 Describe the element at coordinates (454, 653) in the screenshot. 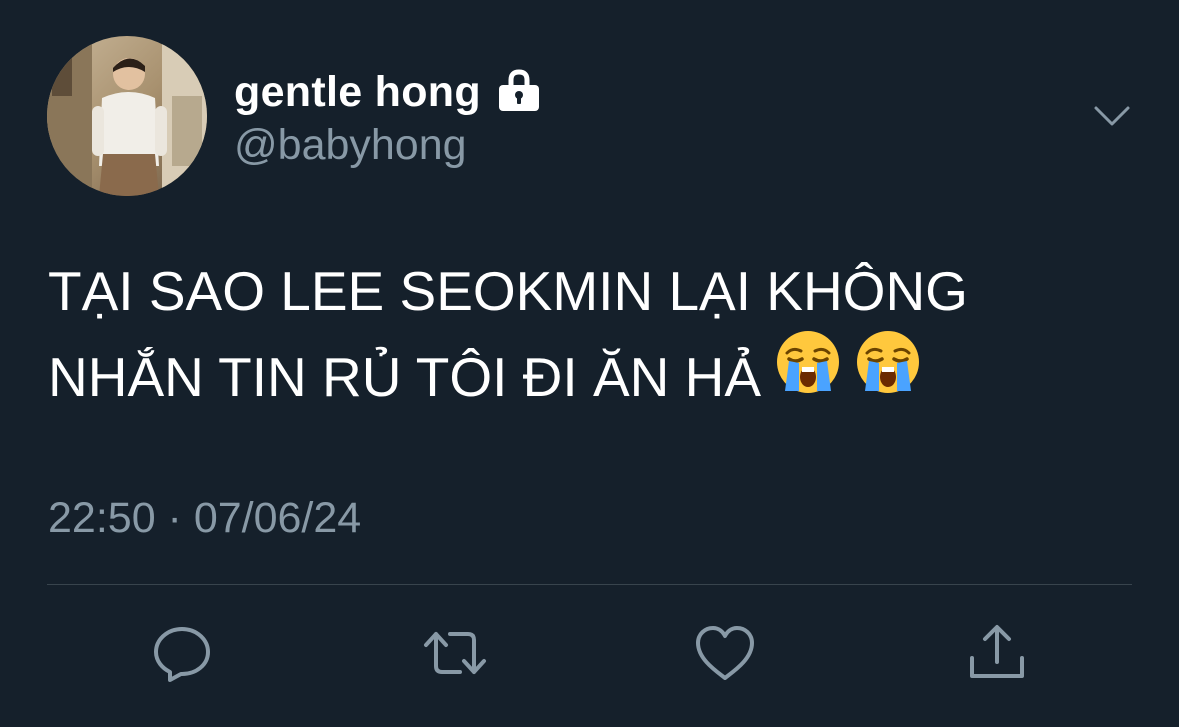

I see `retweet-icon` at that location.